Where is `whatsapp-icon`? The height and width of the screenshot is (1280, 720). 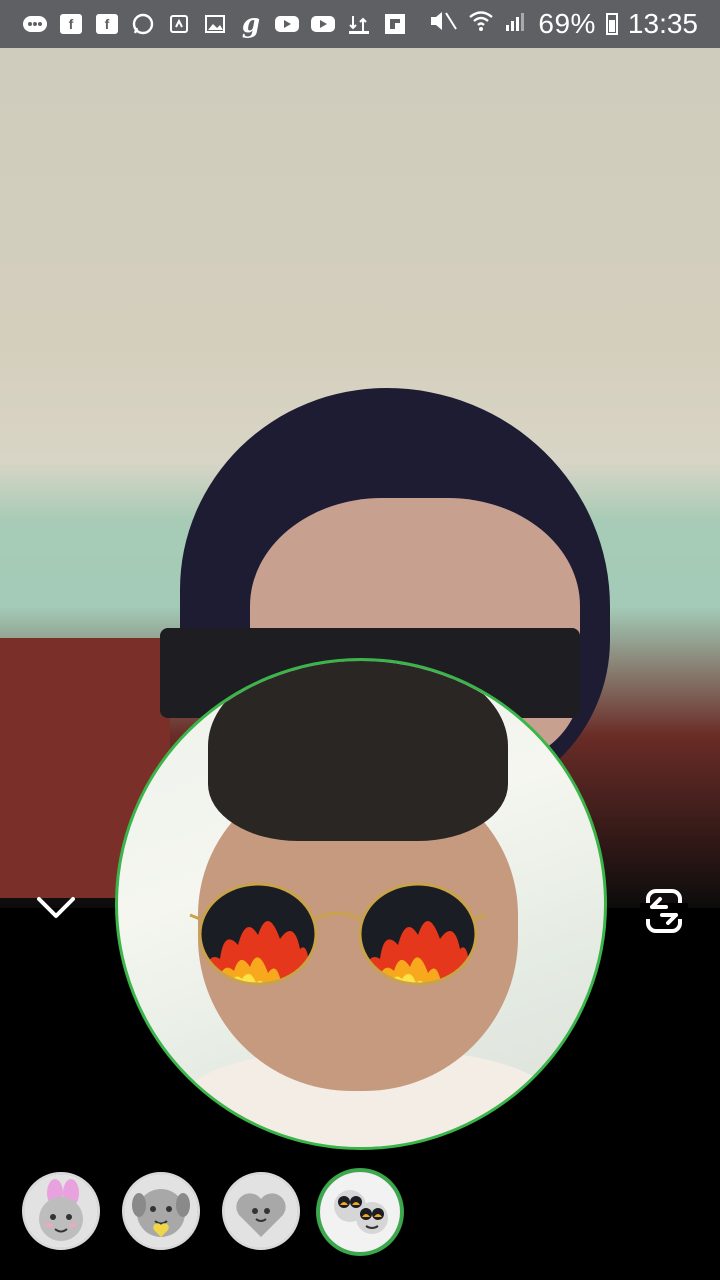 whatsapp-icon is located at coordinates (143, 24).